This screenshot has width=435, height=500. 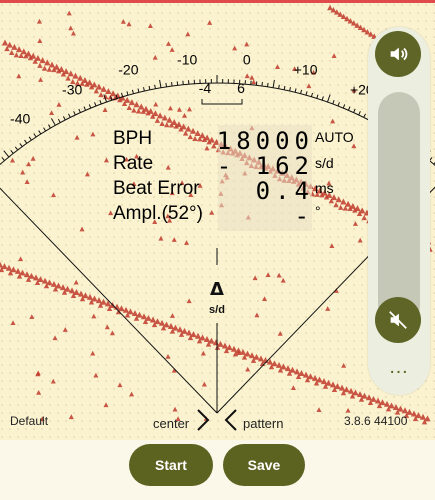 I want to click on bph-mode: AUTO, so click(x=334, y=137).